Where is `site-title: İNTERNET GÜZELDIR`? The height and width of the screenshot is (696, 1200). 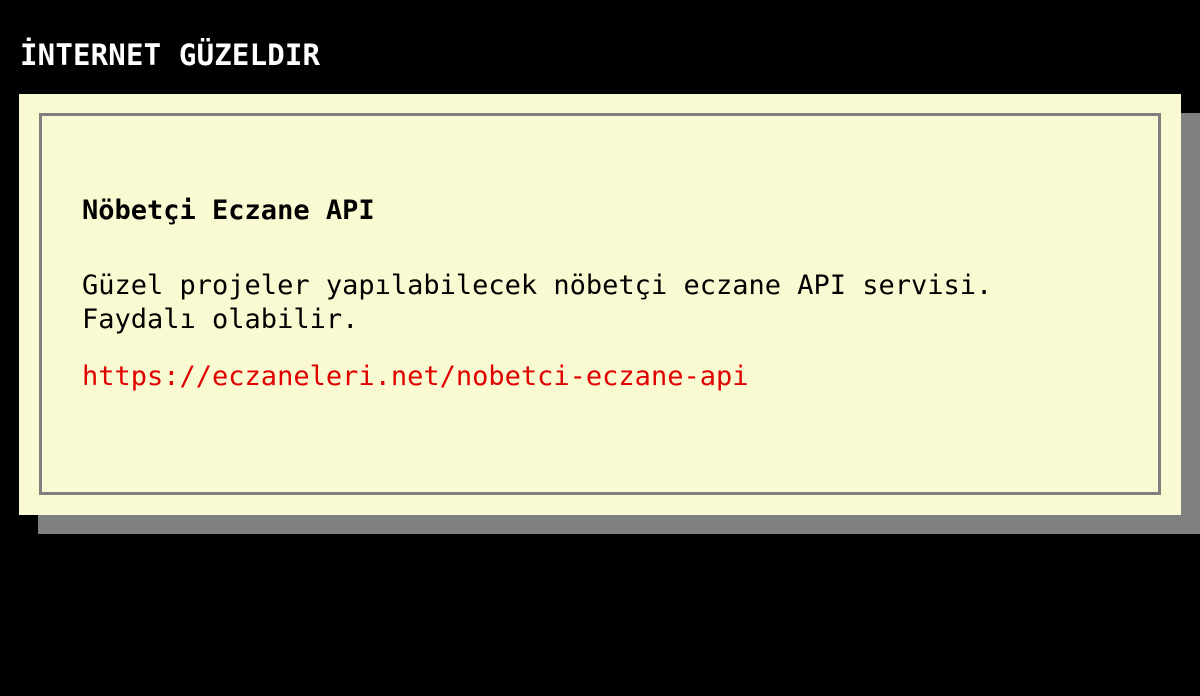
site-title: İNTERNET GÜZELDIR is located at coordinates (170, 55).